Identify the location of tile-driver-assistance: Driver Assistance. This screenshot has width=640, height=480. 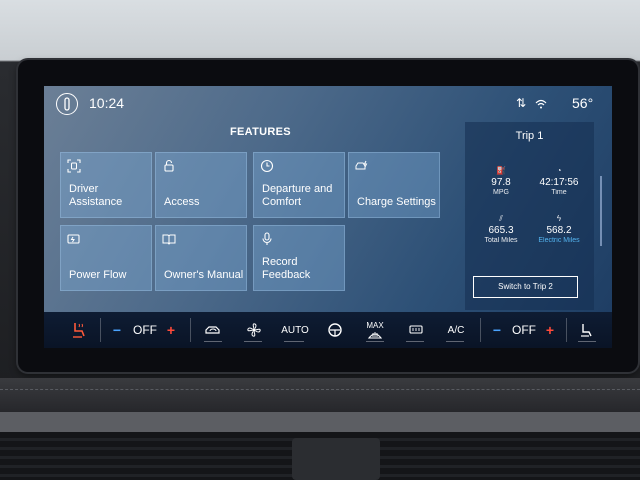
(106, 185).